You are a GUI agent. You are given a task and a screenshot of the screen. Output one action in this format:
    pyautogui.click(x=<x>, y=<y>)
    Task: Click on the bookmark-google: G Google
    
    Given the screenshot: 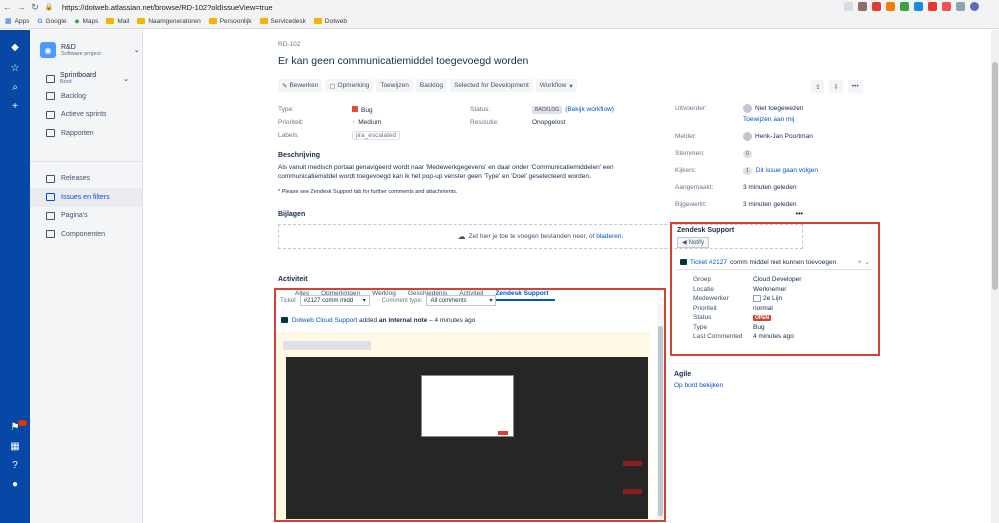 What is the action you would take?
    pyautogui.click(x=51, y=21)
    